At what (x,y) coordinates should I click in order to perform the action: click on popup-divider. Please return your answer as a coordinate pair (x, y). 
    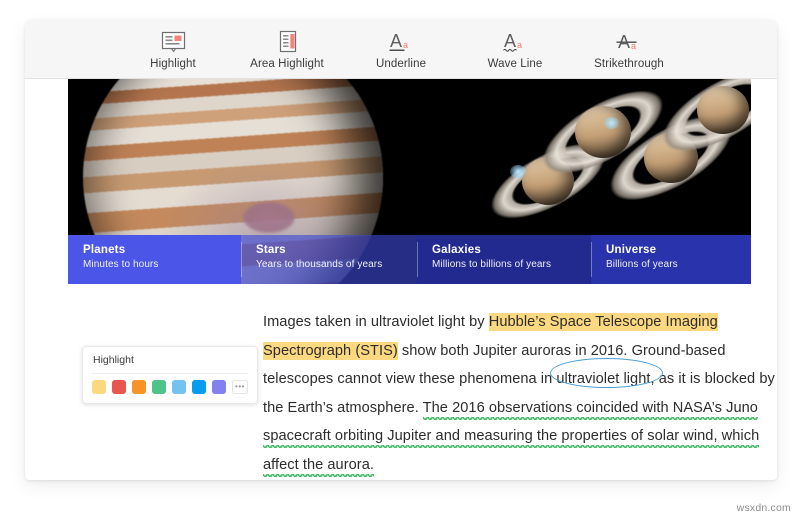
    Looking at the image, I should click on (170, 373).